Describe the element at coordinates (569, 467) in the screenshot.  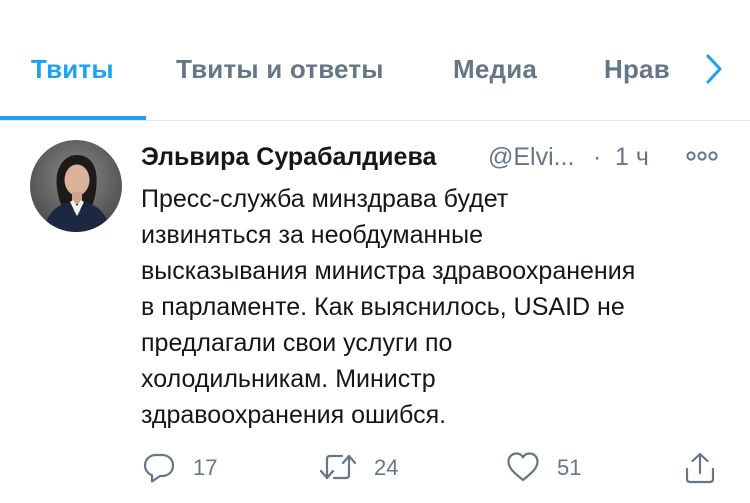
I see `like-count: 51` at that location.